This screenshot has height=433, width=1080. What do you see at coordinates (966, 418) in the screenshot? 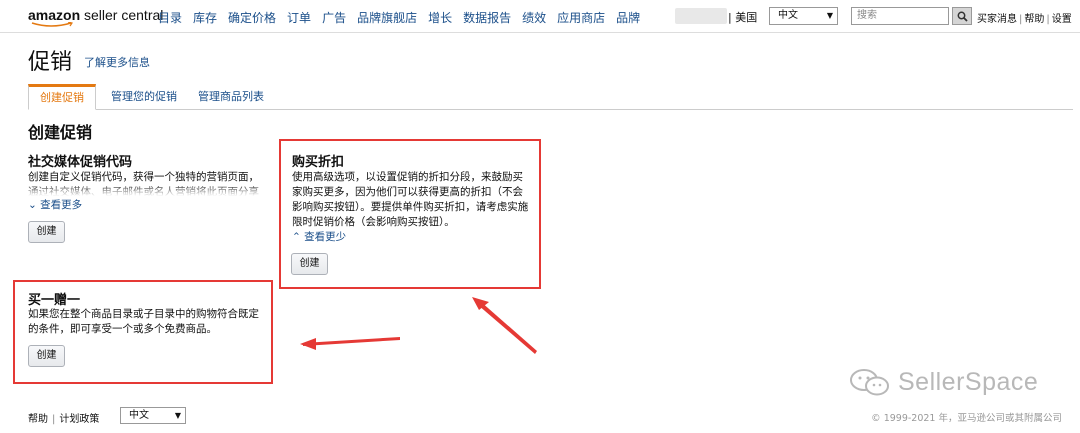
I see `copyright: © 1999-2021 年，亚马逊公司或其附属公司` at bounding box center [966, 418].